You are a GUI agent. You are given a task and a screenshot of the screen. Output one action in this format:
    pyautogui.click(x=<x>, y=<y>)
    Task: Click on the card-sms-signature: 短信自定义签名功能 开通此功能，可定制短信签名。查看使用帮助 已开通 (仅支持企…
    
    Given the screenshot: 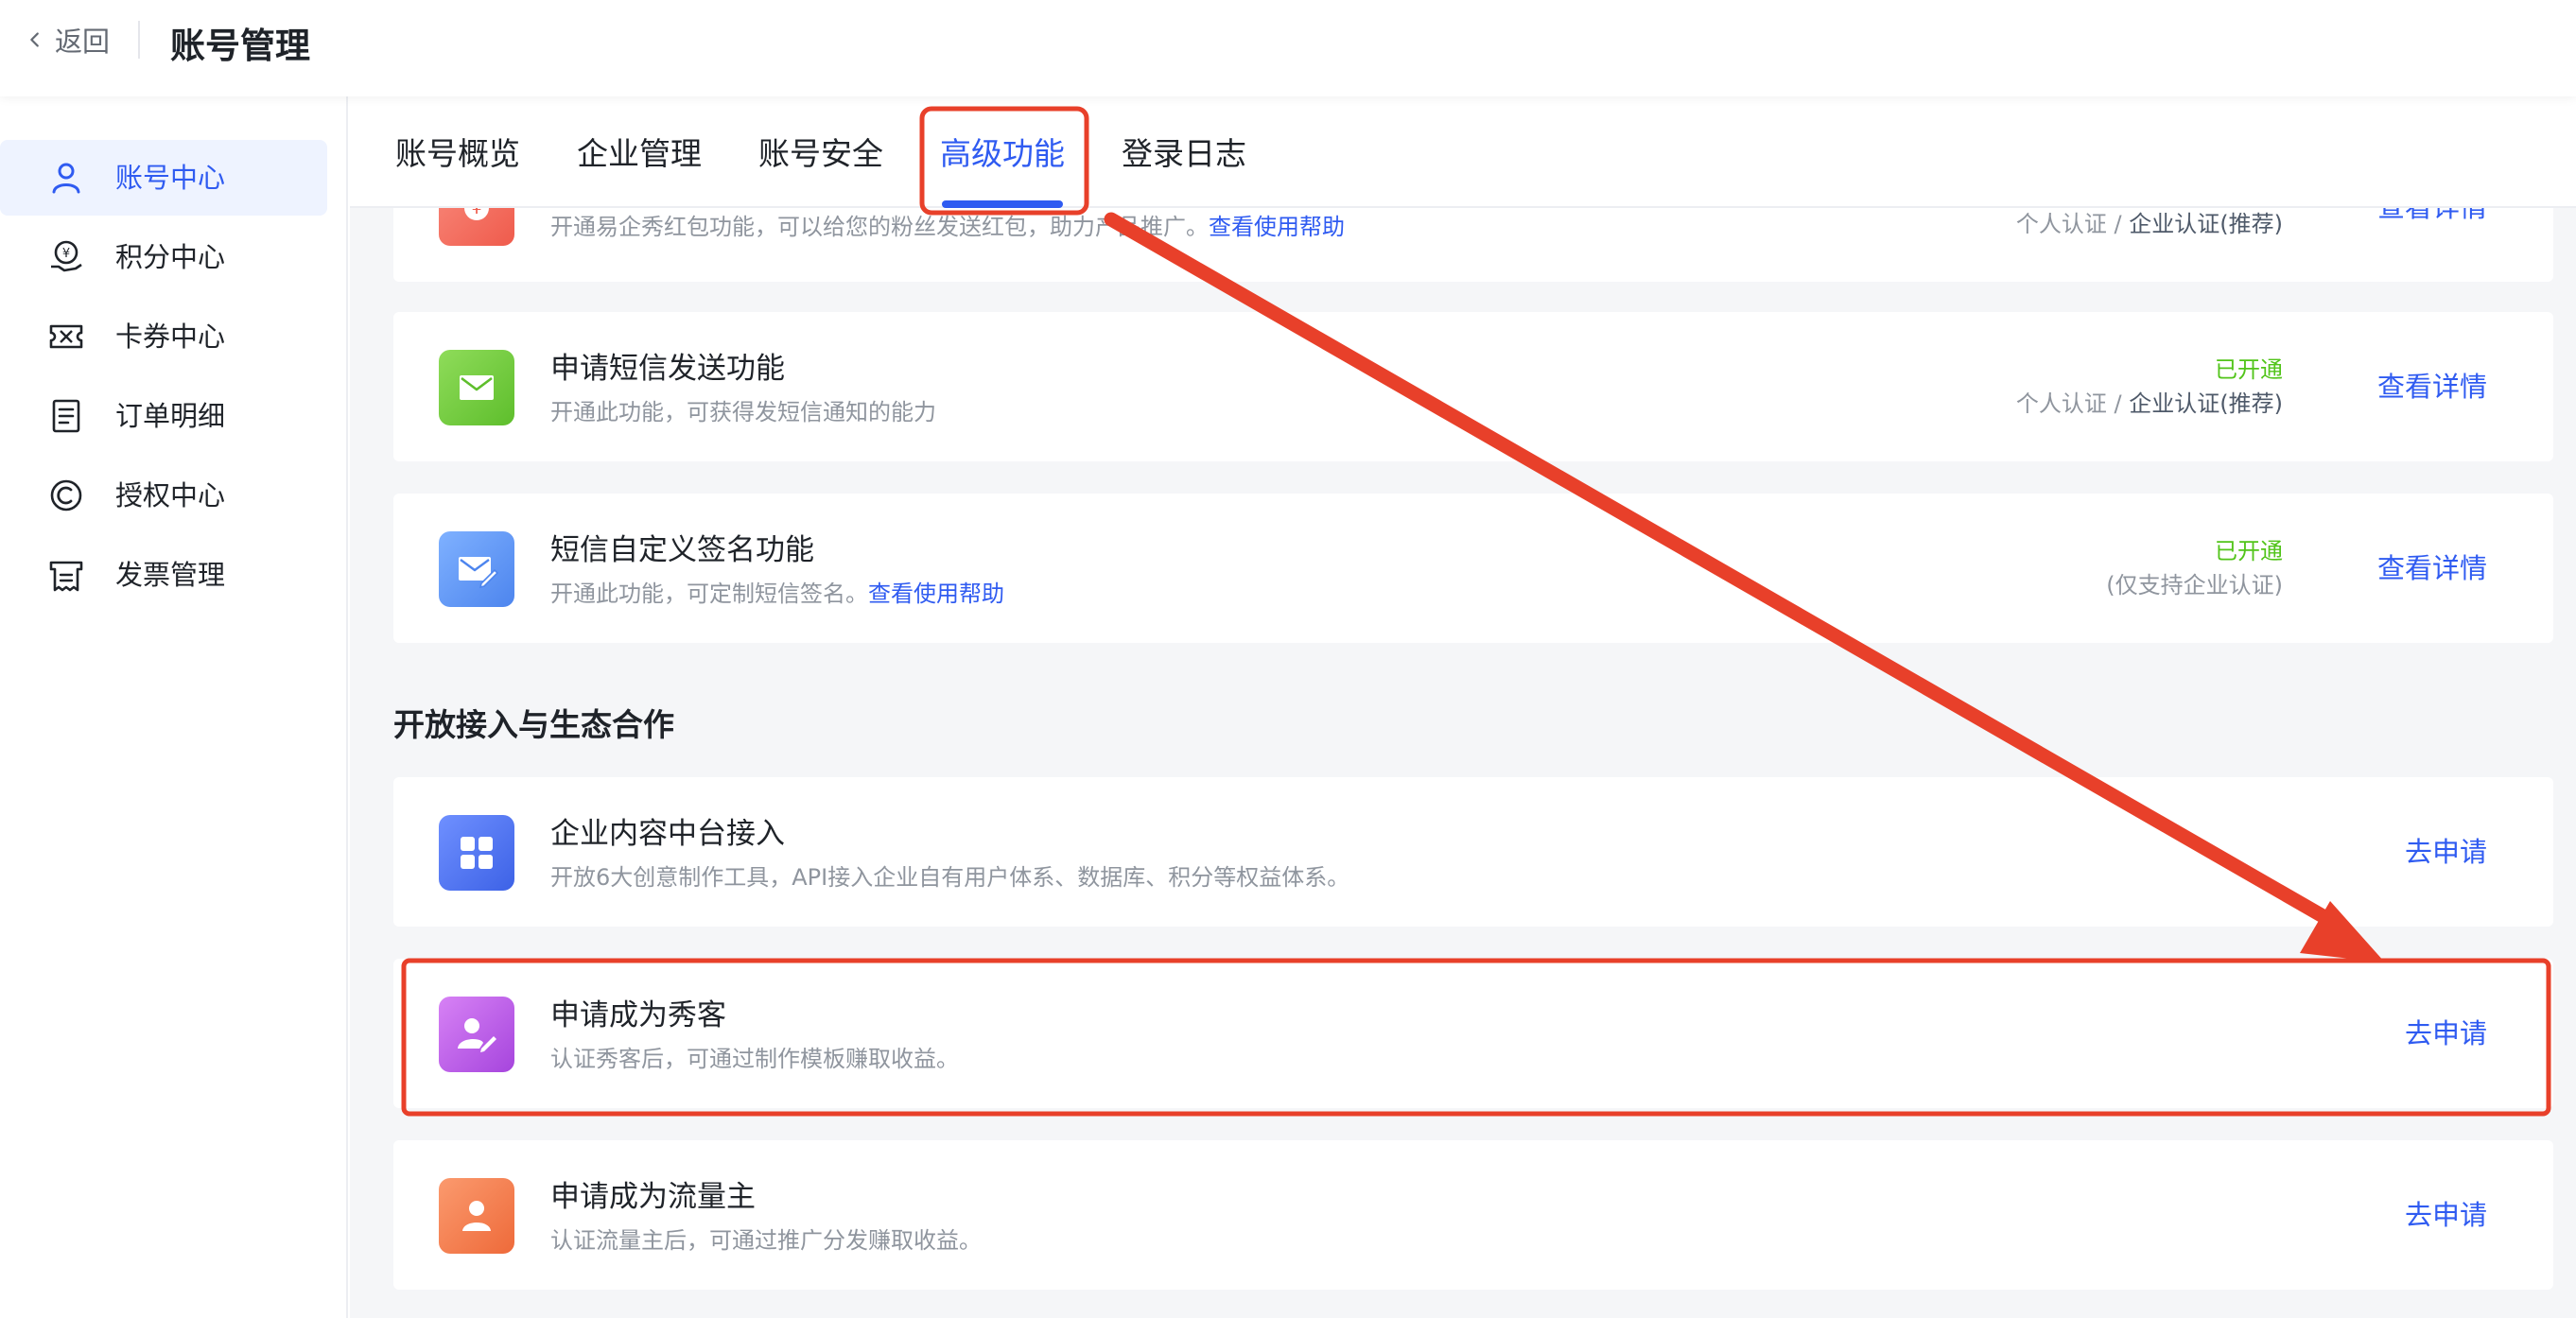 What is the action you would take?
    pyautogui.click(x=1473, y=568)
    